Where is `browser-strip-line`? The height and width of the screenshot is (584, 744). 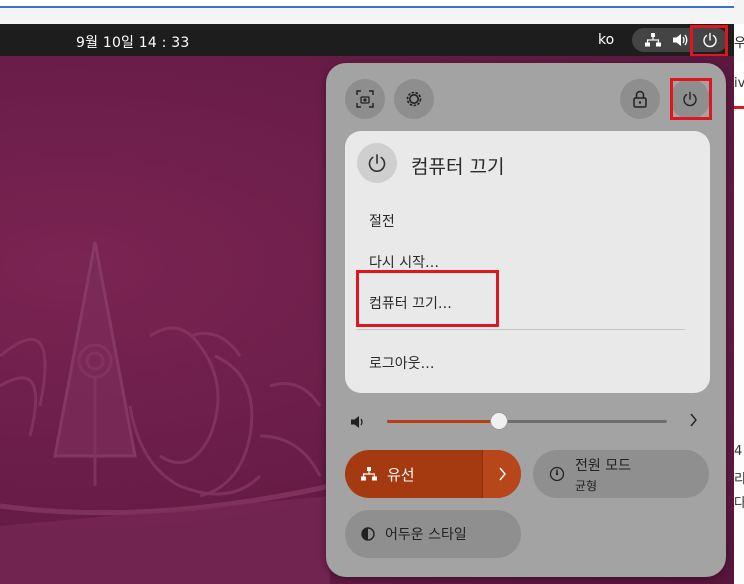
browser-strip-line is located at coordinates (367, 7).